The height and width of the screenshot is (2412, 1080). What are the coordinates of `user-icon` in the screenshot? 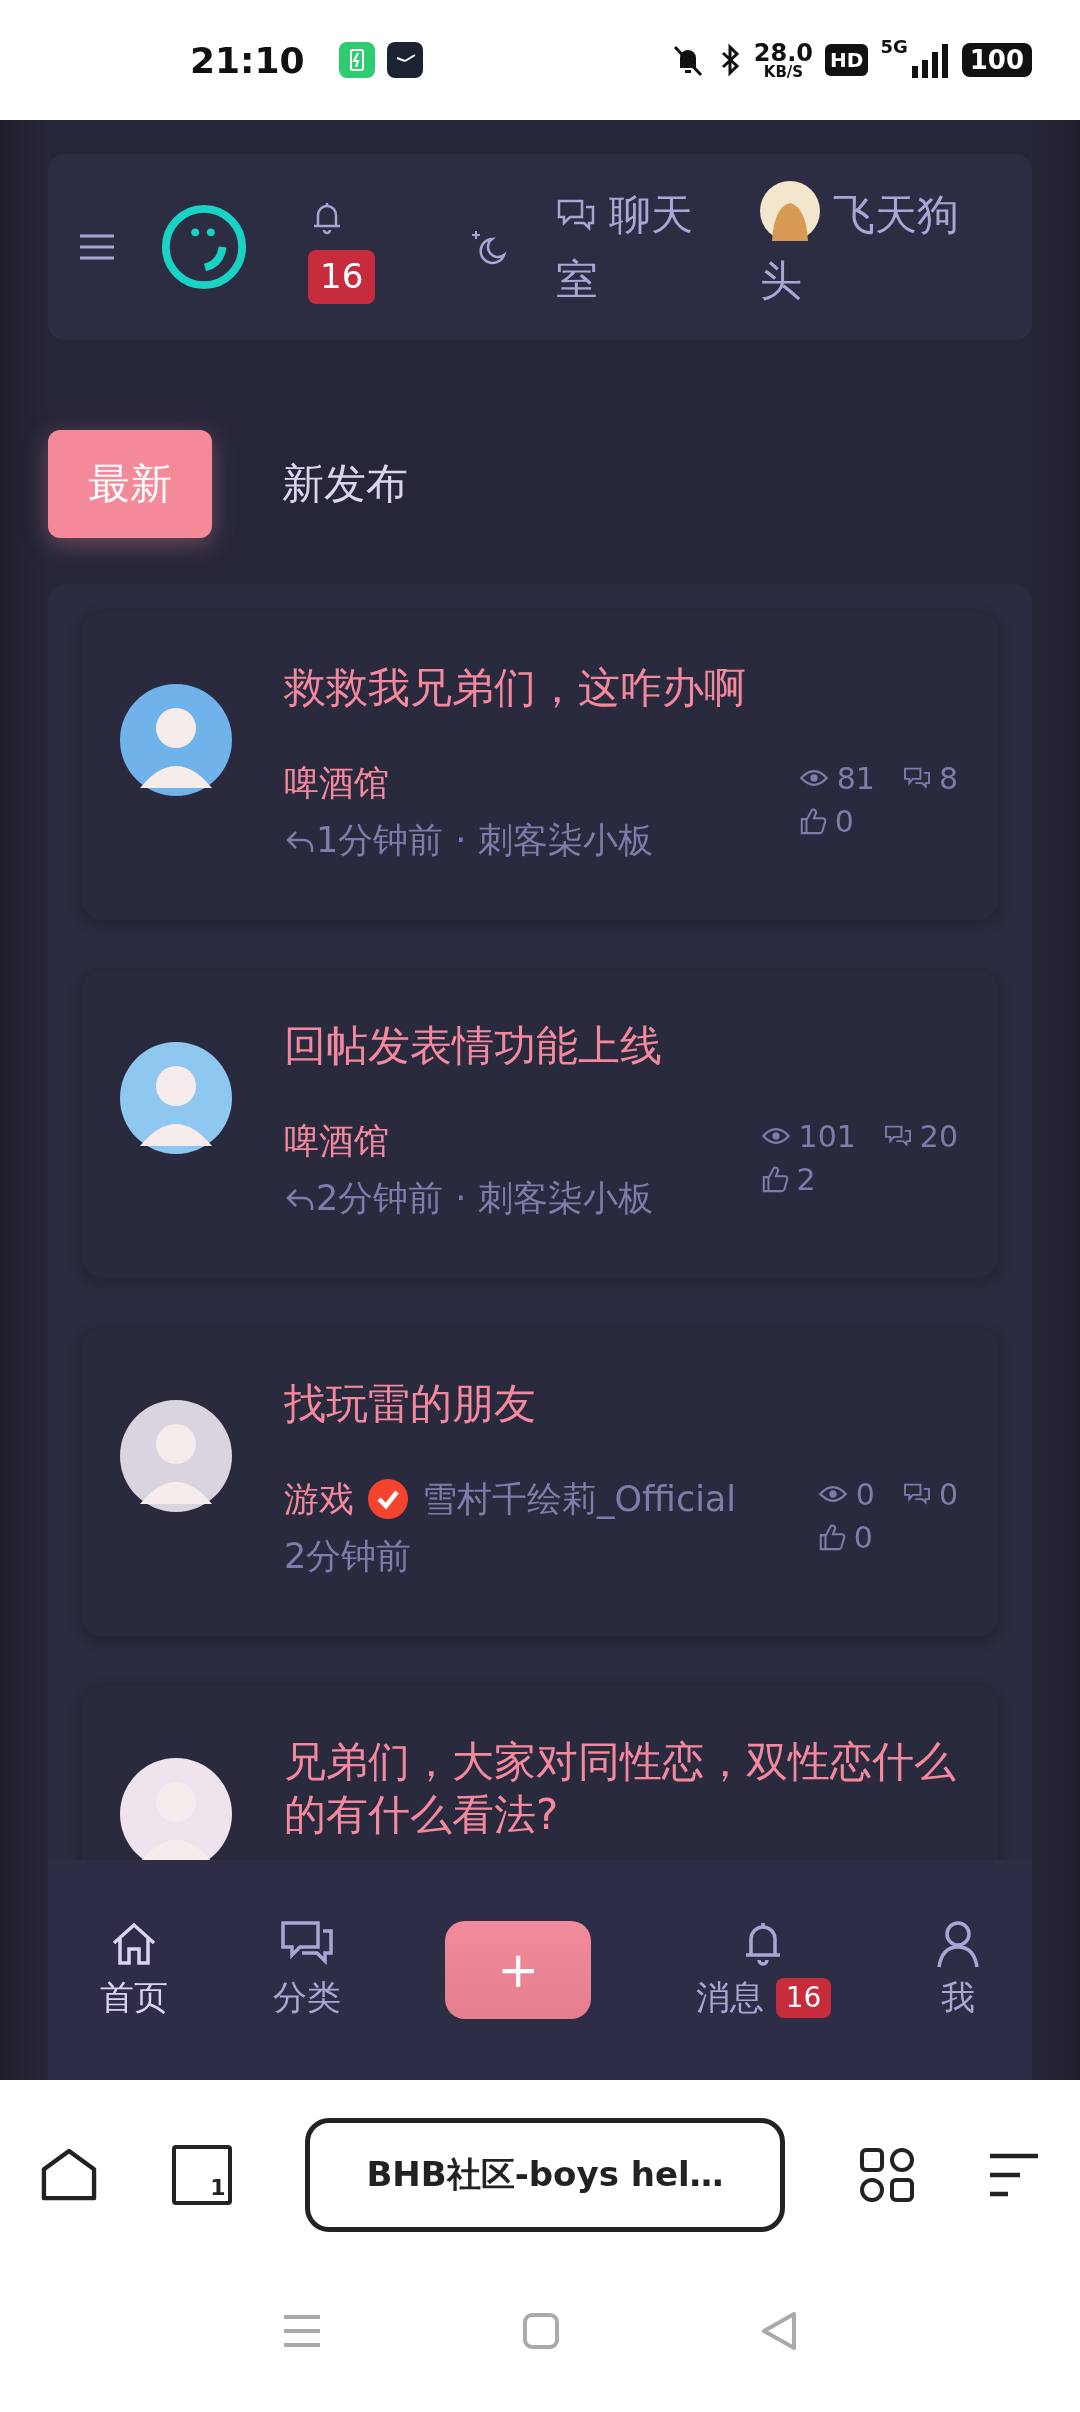 It's located at (957, 1944).